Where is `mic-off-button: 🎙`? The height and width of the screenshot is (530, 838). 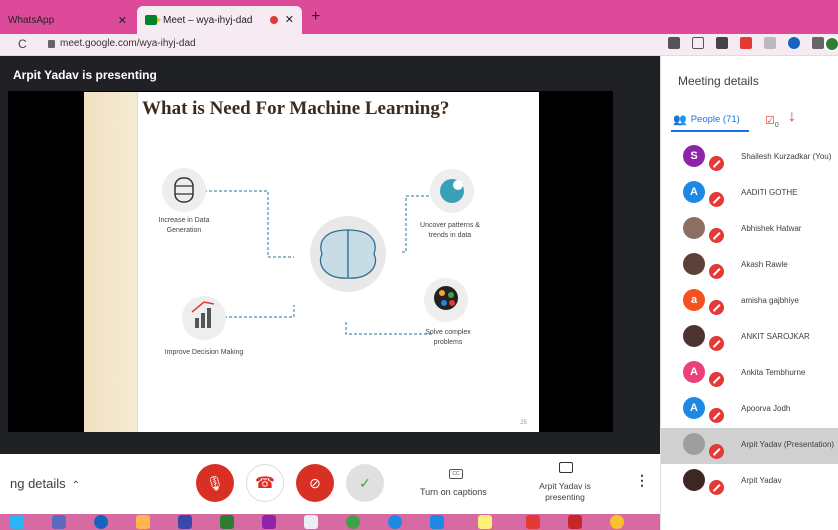 mic-off-button: 🎙 is located at coordinates (215, 483).